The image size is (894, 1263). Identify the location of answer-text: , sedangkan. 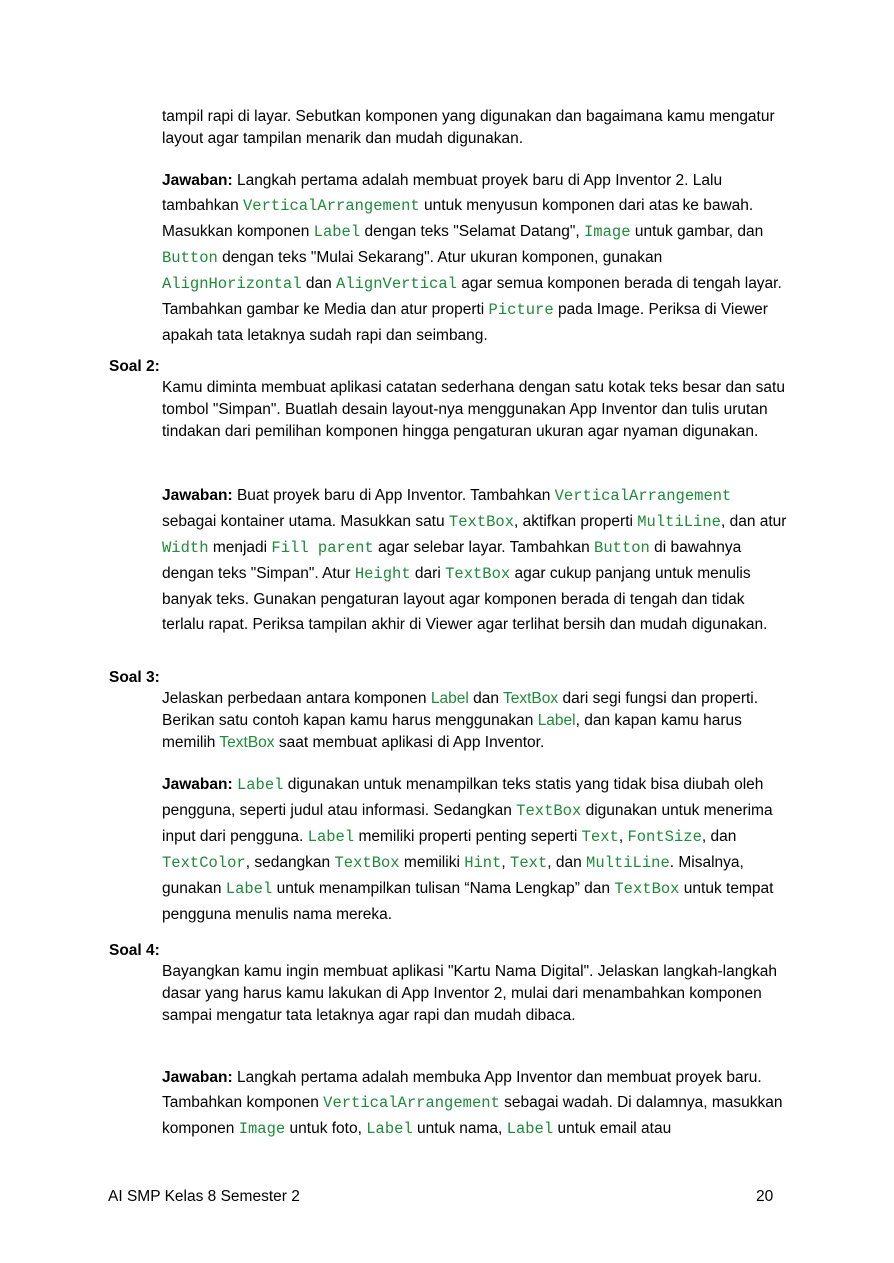
(290, 862).